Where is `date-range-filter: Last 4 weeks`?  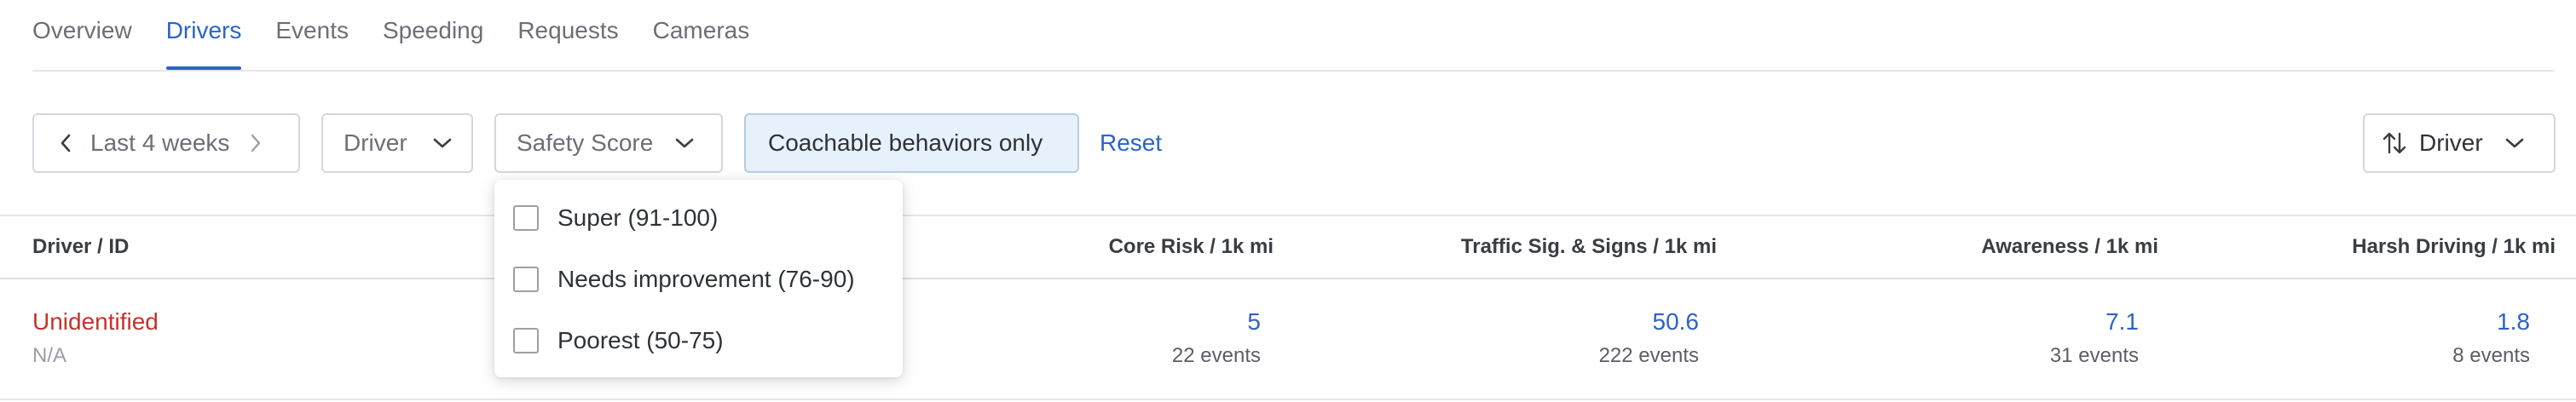
date-range-filter: Last 4 weeks is located at coordinates (166, 143).